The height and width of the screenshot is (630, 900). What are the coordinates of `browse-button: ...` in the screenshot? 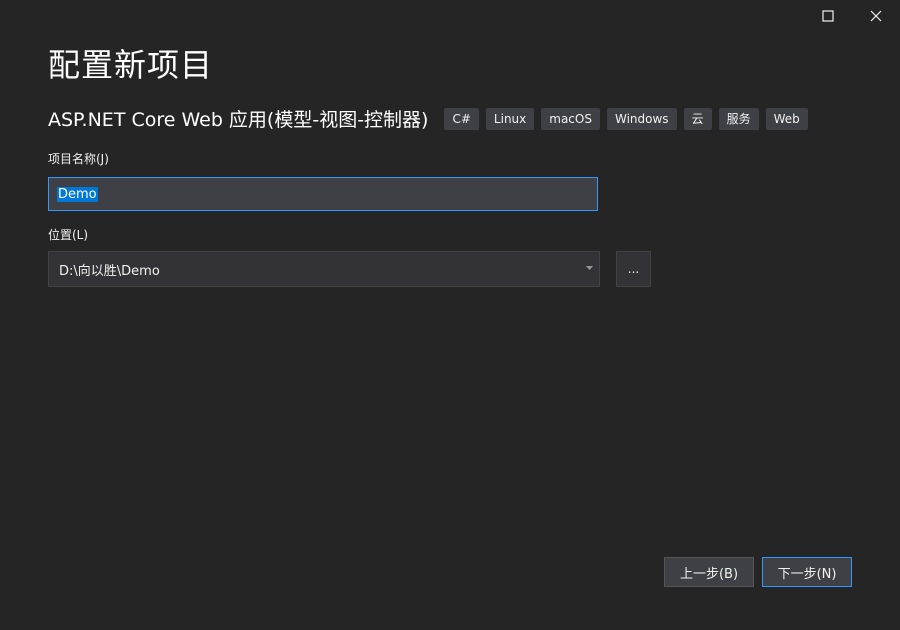 It's located at (633, 269).